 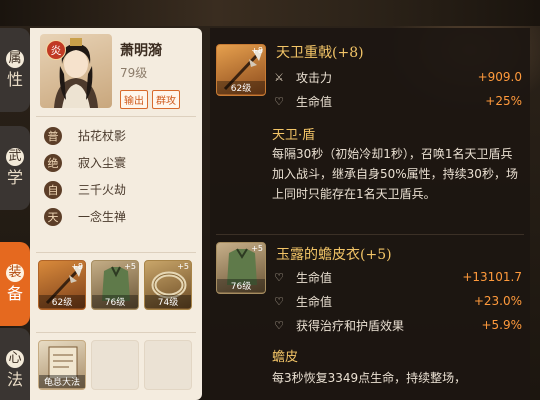 I want to click on skill-name: 三千火劫, so click(x=102, y=190).